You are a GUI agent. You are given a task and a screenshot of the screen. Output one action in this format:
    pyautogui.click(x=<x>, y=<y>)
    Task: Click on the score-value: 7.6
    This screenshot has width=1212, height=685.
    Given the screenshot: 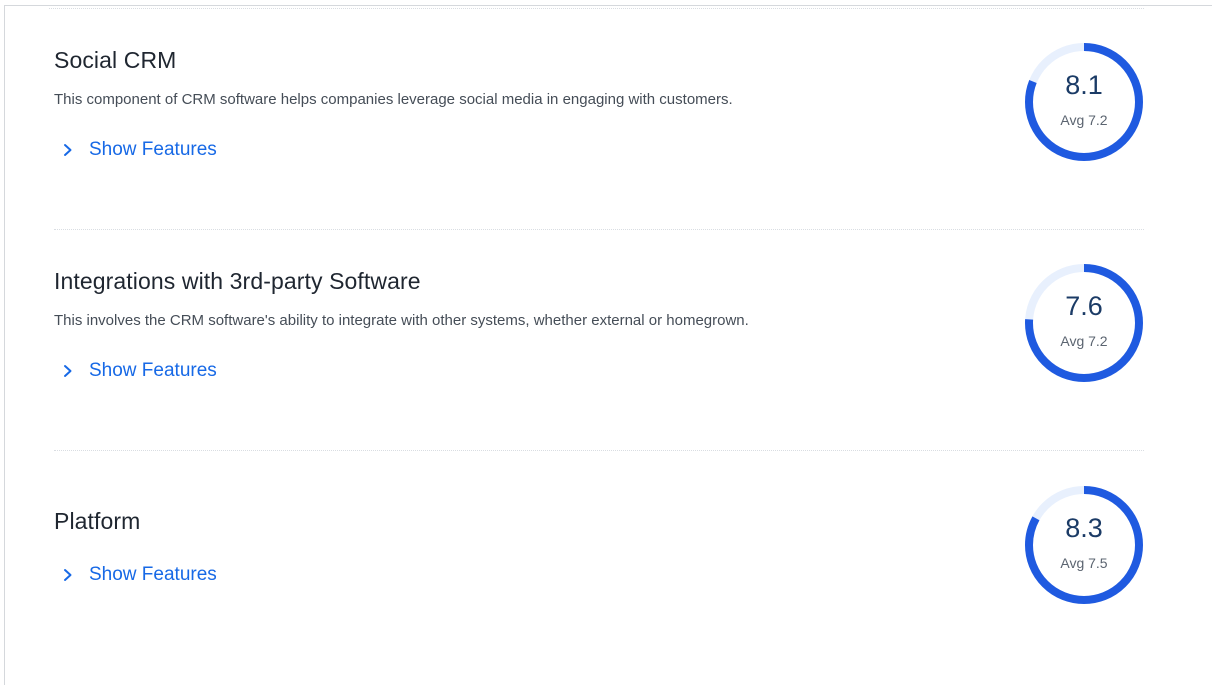 What is the action you would take?
    pyautogui.click(x=1084, y=306)
    